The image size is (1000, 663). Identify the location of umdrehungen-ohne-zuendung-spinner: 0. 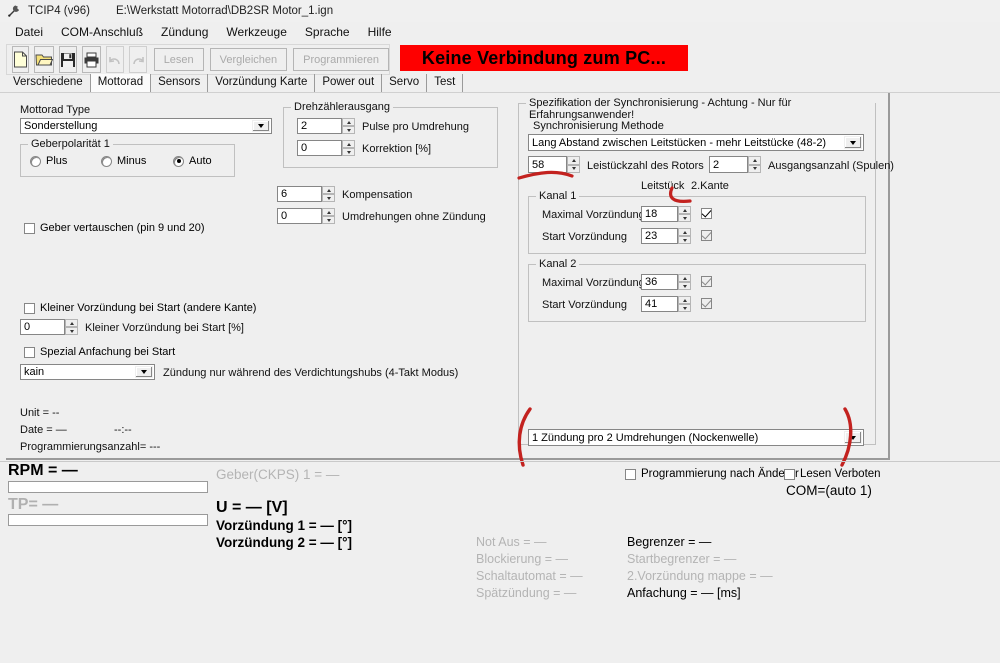
(306, 216).